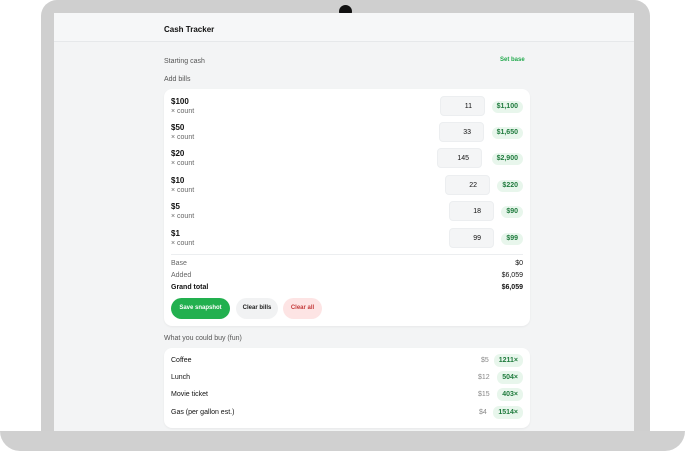 The height and width of the screenshot is (451, 685). What do you see at coordinates (175, 233) in the screenshot?
I see `bill-denomination: $1` at bounding box center [175, 233].